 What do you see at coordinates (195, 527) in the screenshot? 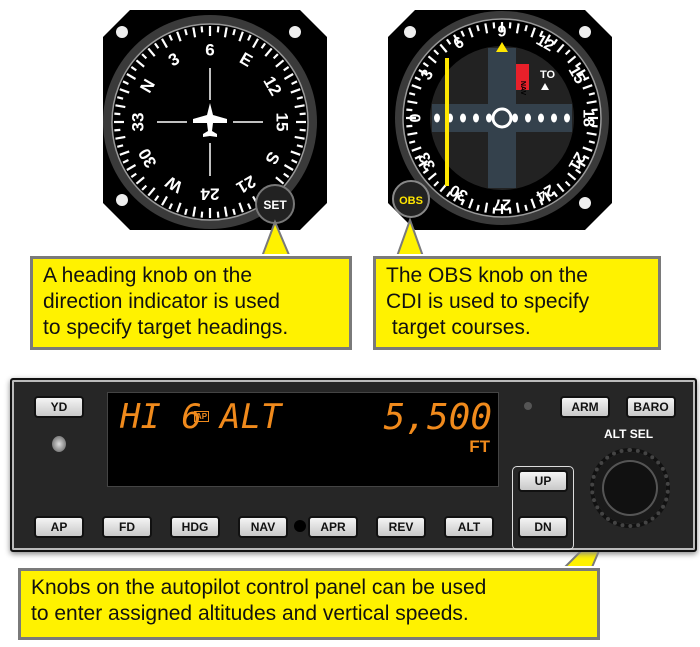
I see `hdg-button: HDG` at bounding box center [195, 527].